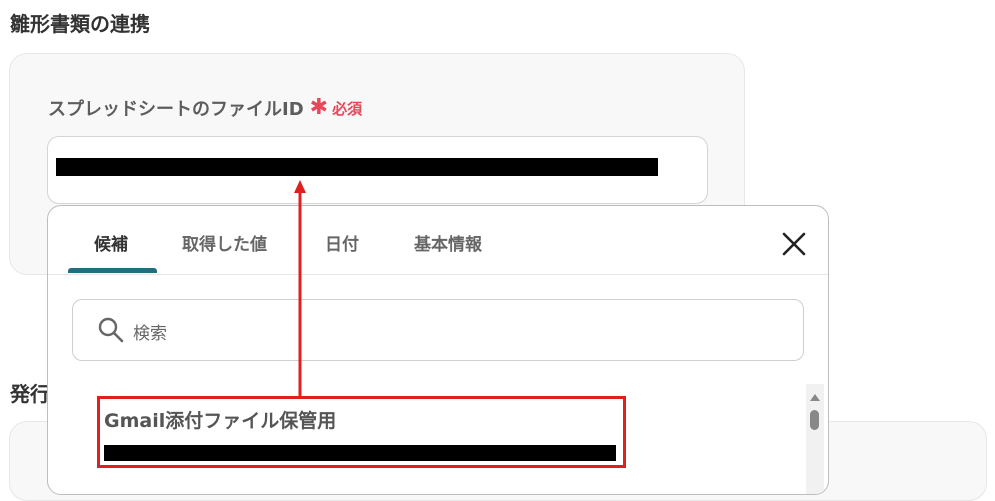  Describe the element at coordinates (361, 432) in the screenshot. I see `highlight-annotation` at that location.